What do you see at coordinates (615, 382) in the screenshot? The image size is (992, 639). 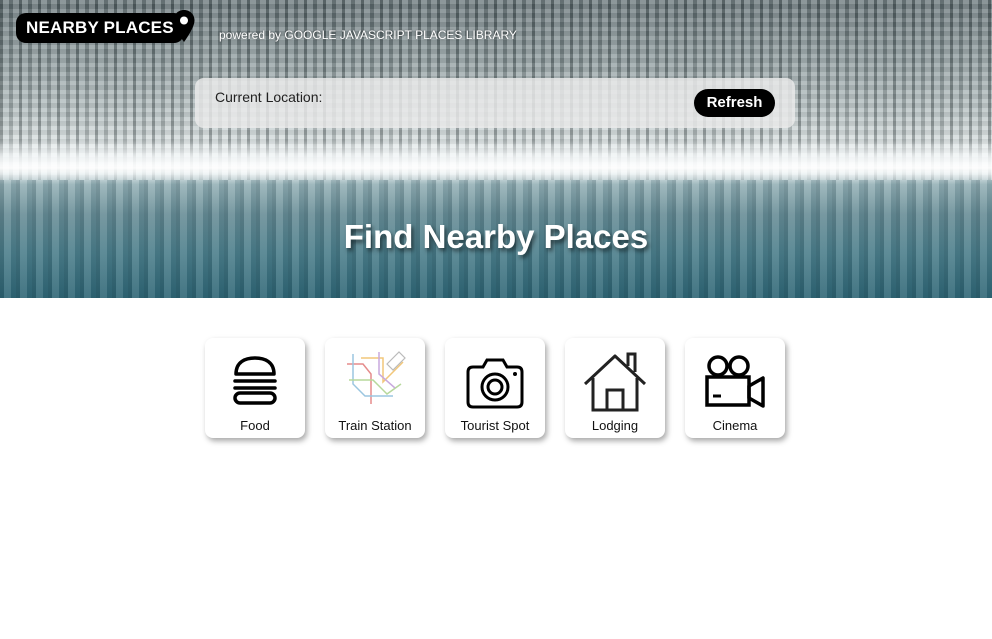 I see `house-icon` at bounding box center [615, 382].